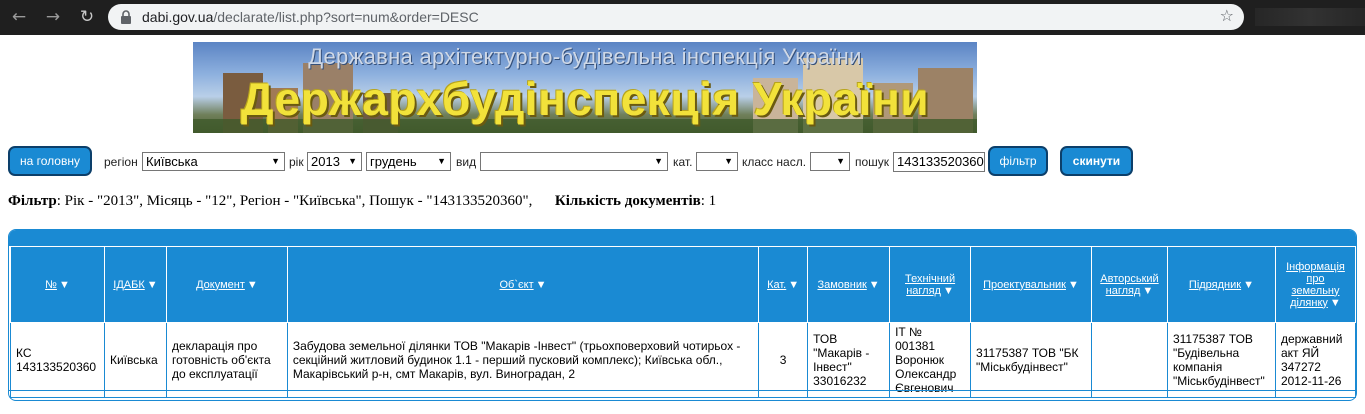 This screenshot has width=1365, height=414. Describe the element at coordinates (1215, 285) in the screenshot. I see `column-header-contractor-label: Підрядник` at that location.